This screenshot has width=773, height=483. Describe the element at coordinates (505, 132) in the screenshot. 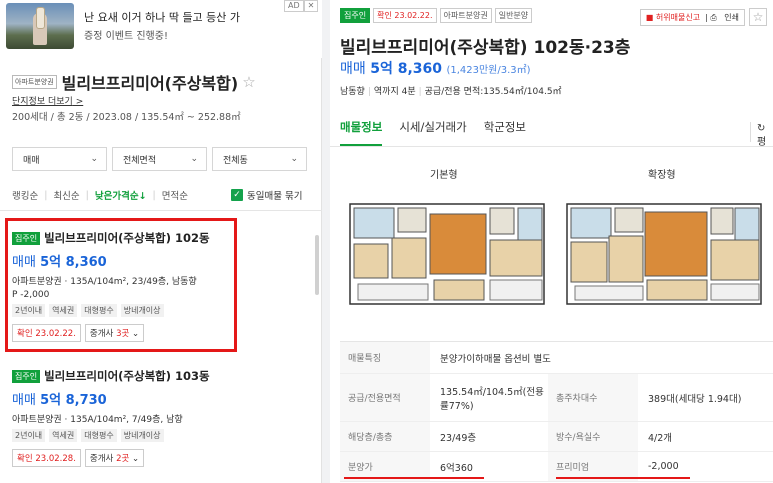

I see `tab-school-info: 학군정보` at that location.